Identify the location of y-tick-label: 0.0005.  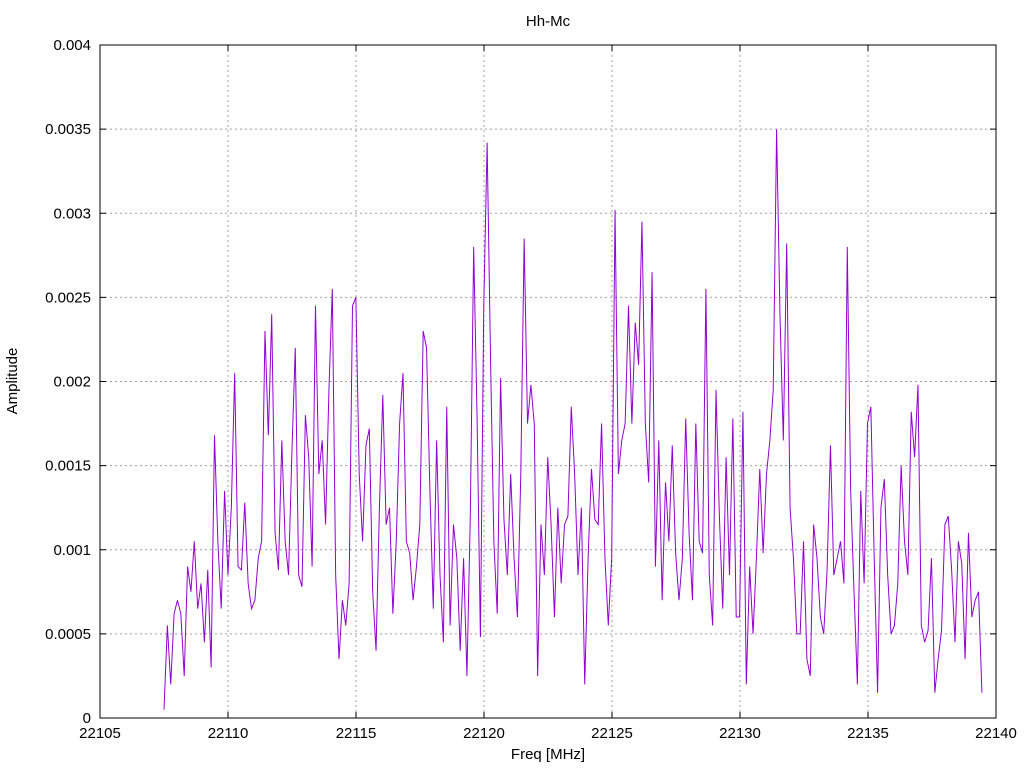
(68, 634).